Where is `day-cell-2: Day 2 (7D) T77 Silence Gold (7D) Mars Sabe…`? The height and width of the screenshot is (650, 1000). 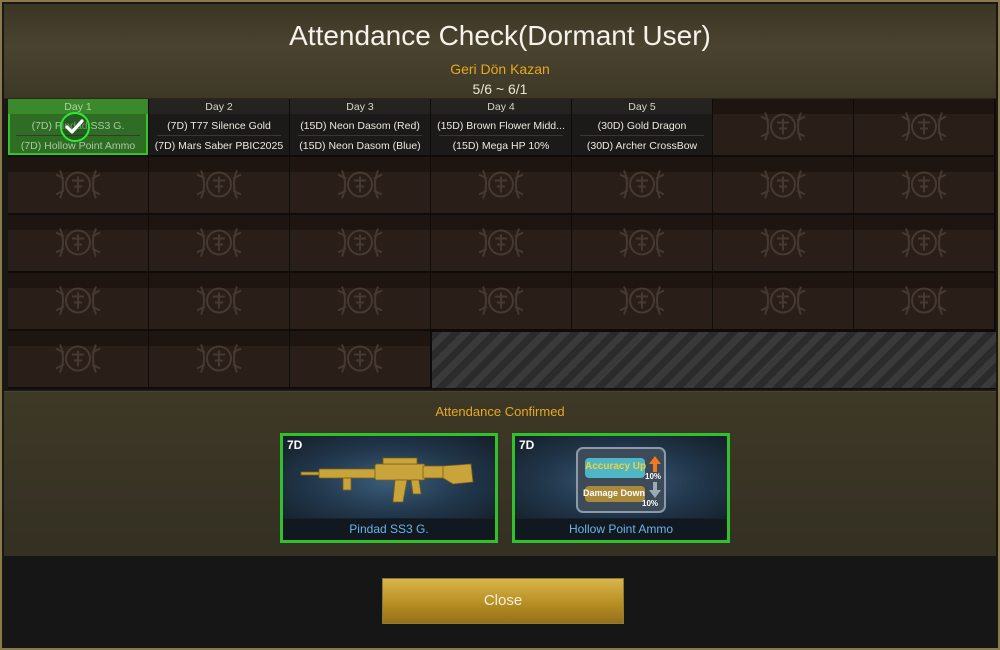 day-cell-2: Day 2 (7D) T77 Silence Gold (7D) Mars Sabe… is located at coordinates (219, 127).